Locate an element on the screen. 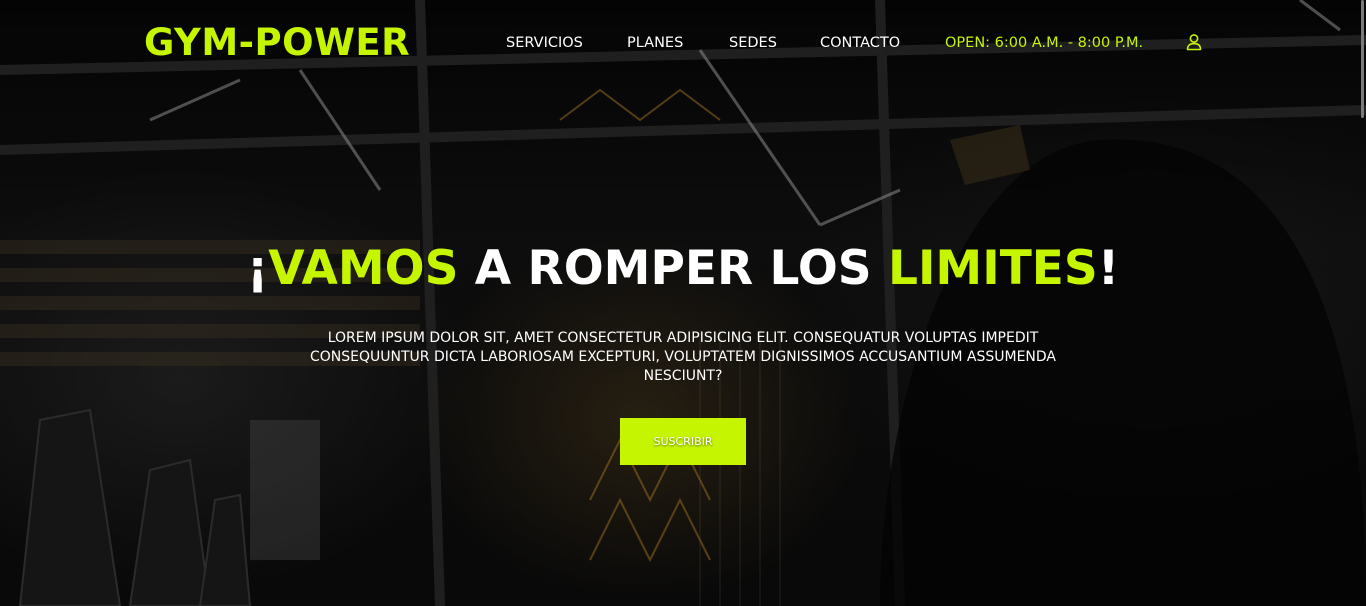  headline-highlight-limites: LIMITES is located at coordinates (993, 268).